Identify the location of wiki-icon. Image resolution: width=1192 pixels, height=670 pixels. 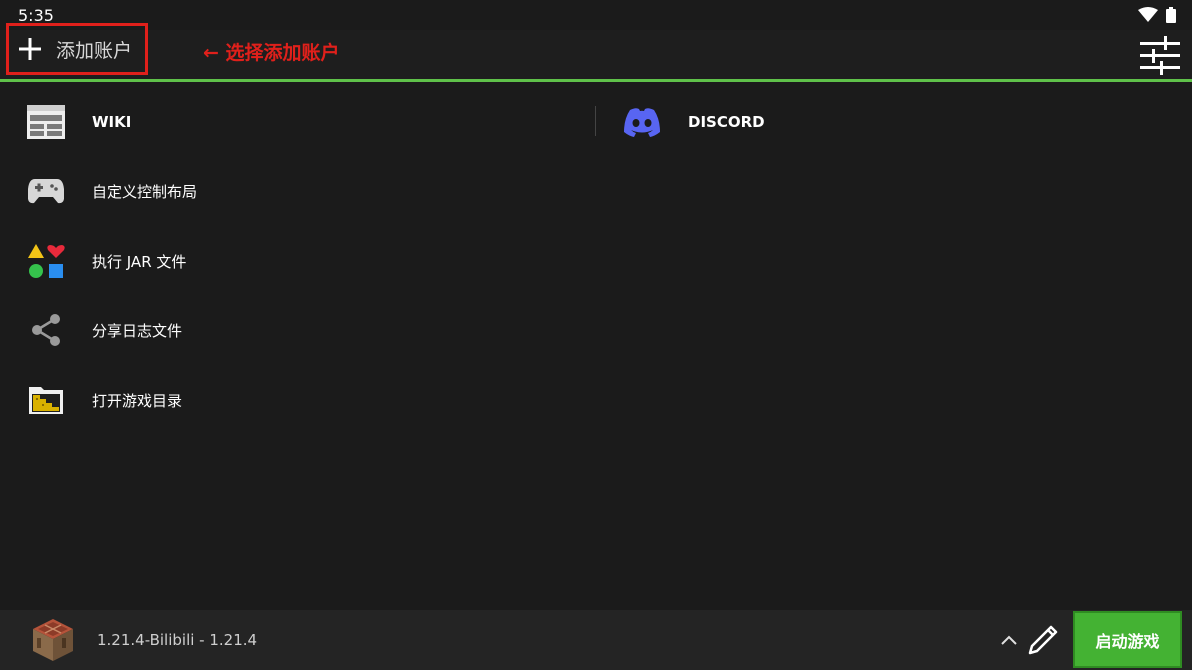
(46, 122).